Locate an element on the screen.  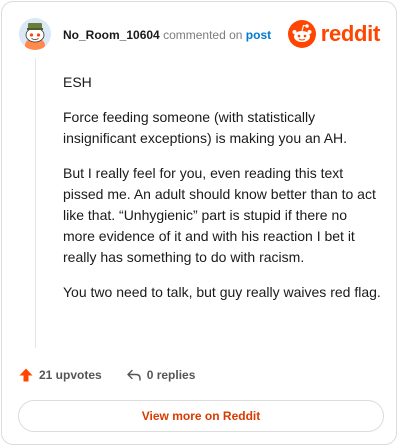
username-link: No_Room_10604 is located at coordinates (111, 35).